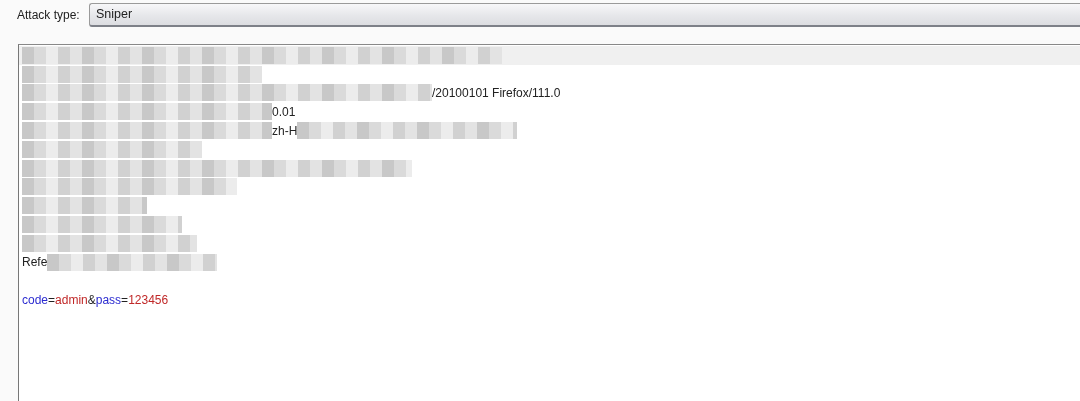 The width and height of the screenshot is (1080, 401). What do you see at coordinates (35, 262) in the screenshot?
I see `header-text: Refe` at bounding box center [35, 262].